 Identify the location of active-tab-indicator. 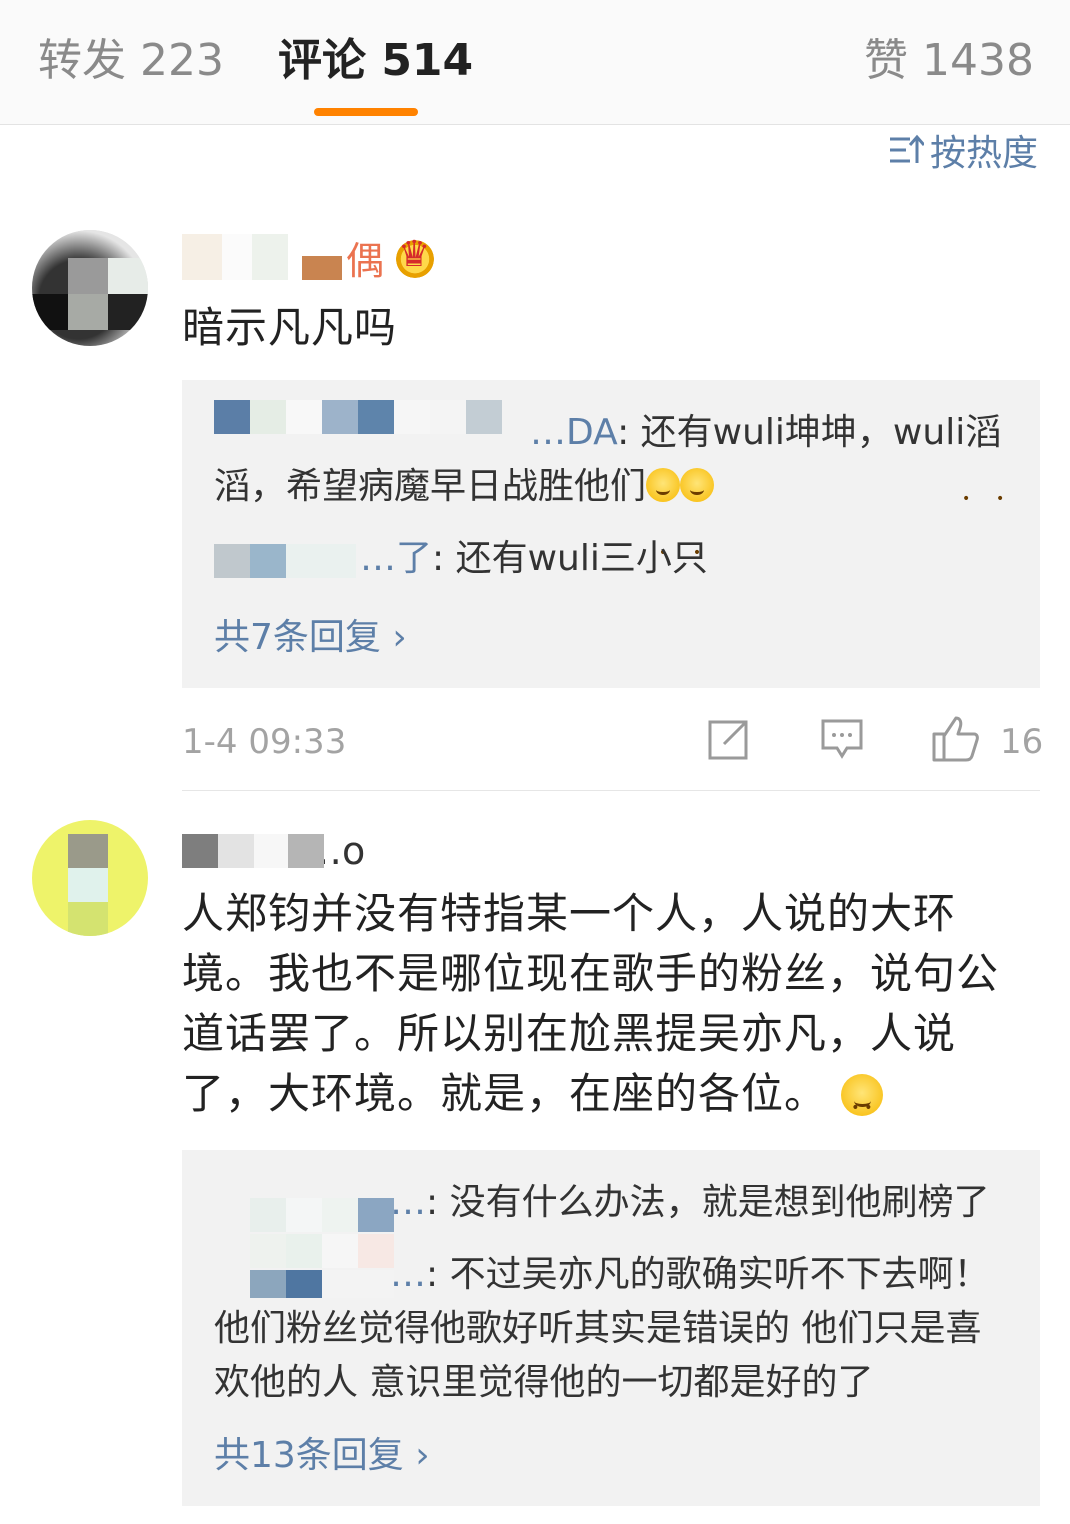
(366, 112).